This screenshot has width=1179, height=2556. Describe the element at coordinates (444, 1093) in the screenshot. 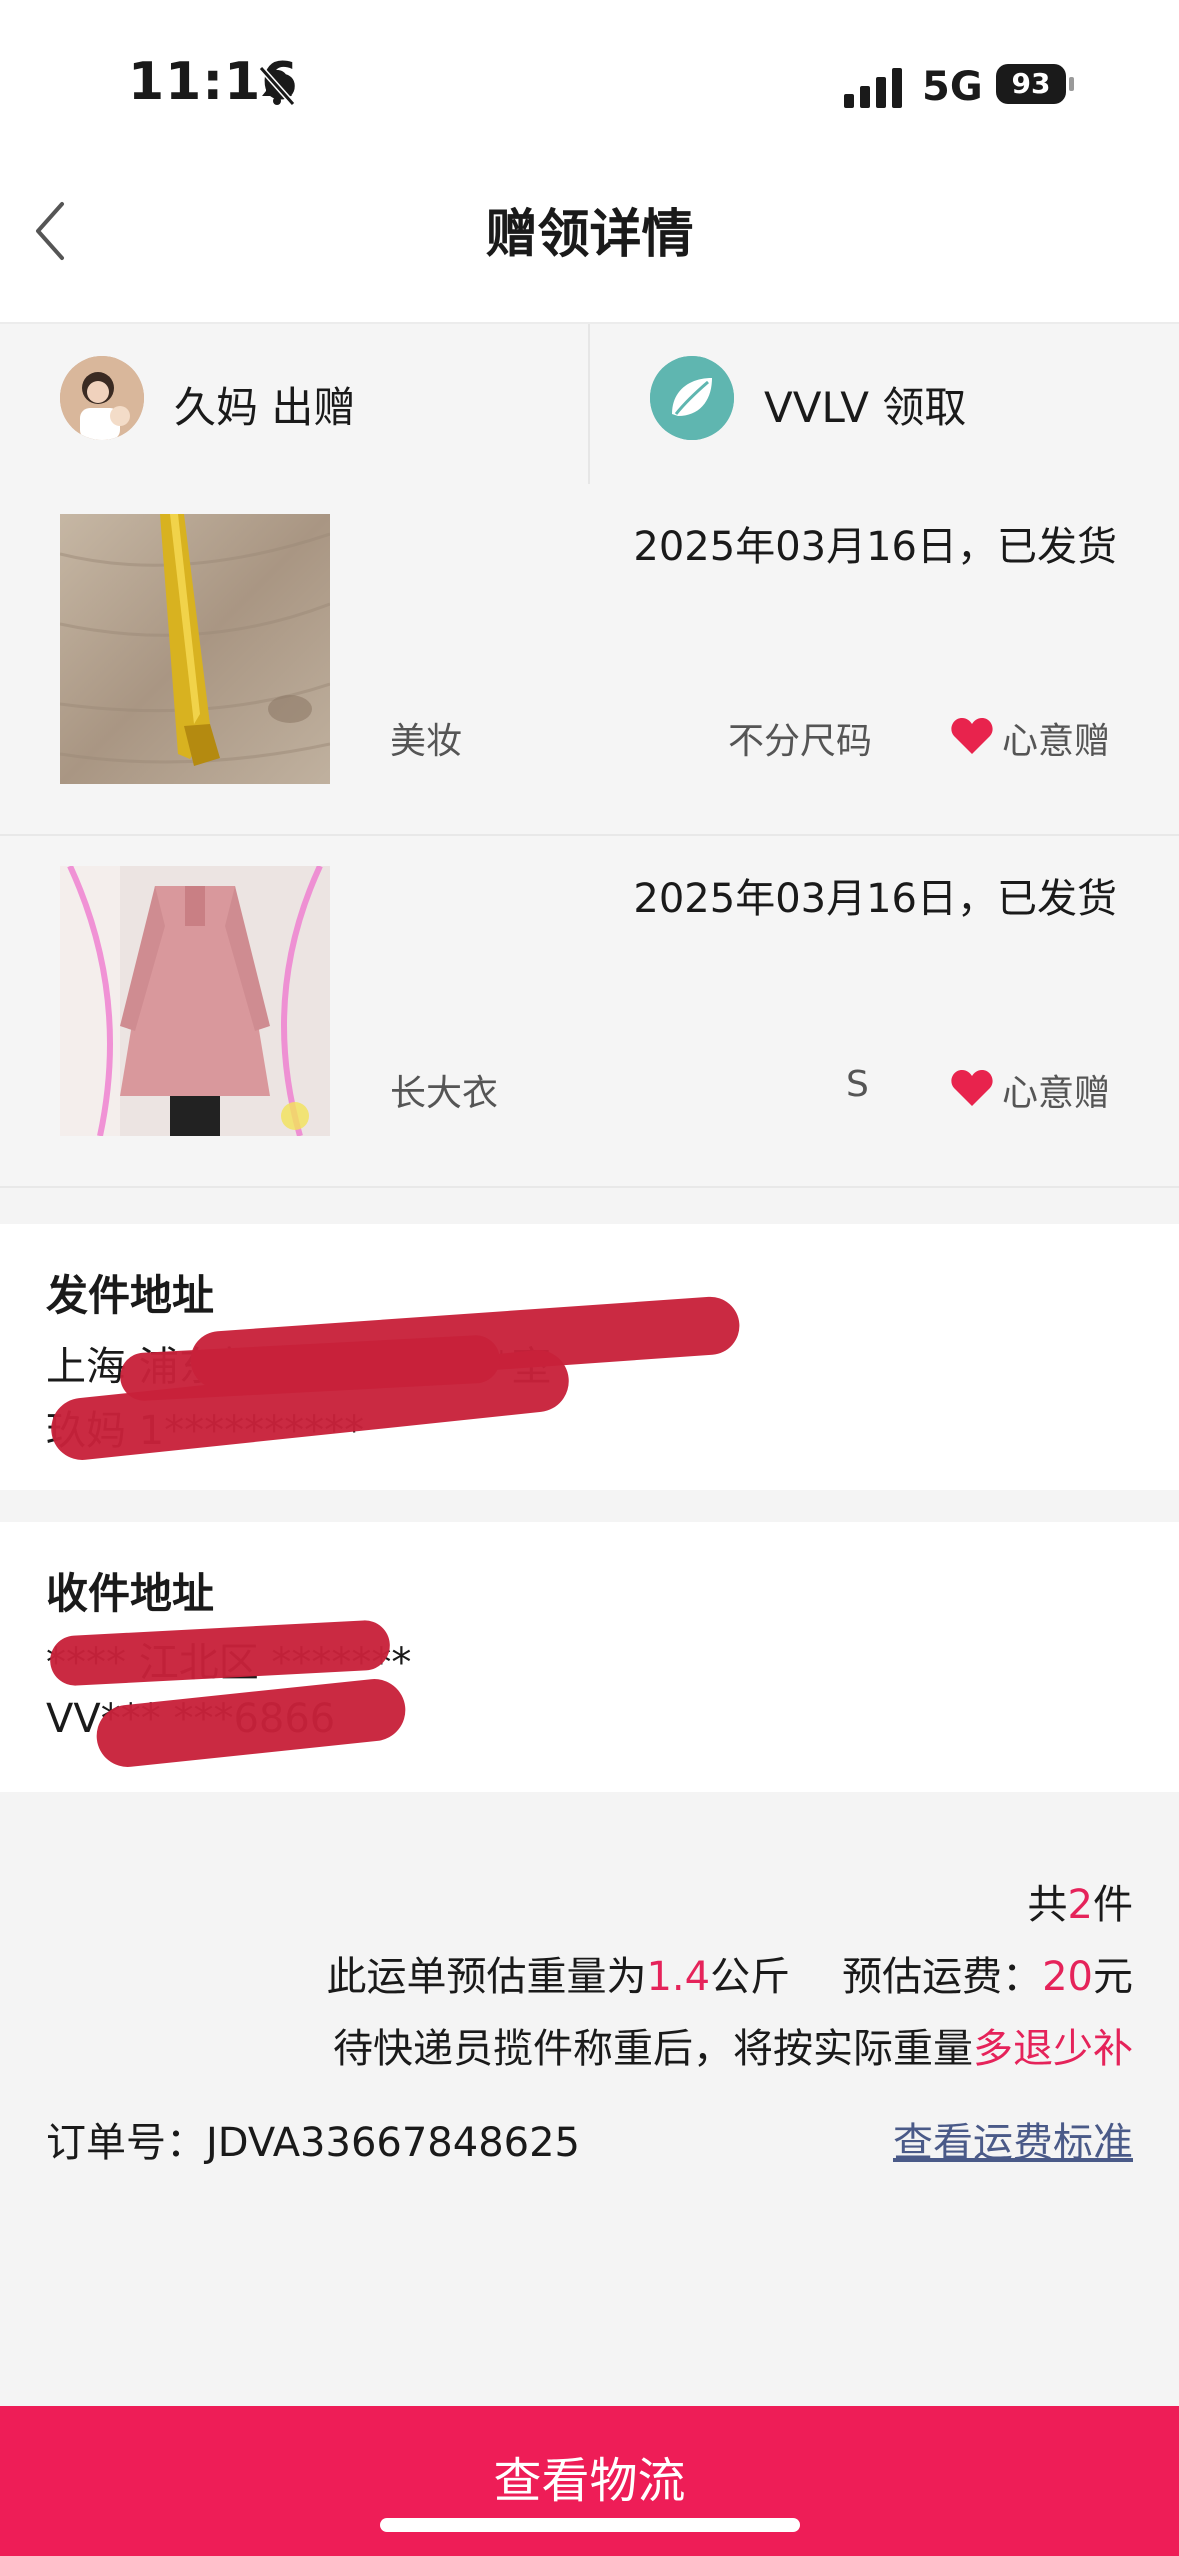

I see `item-category: 长大衣` at that location.